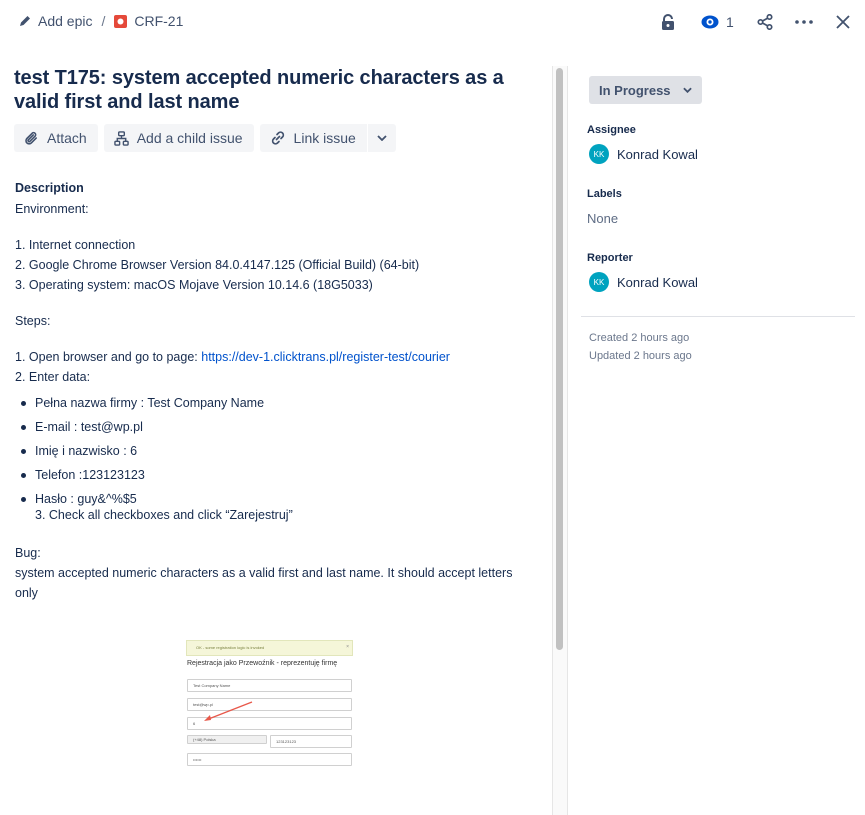 The width and height of the screenshot is (865, 815). I want to click on share-button, so click(765, 22).